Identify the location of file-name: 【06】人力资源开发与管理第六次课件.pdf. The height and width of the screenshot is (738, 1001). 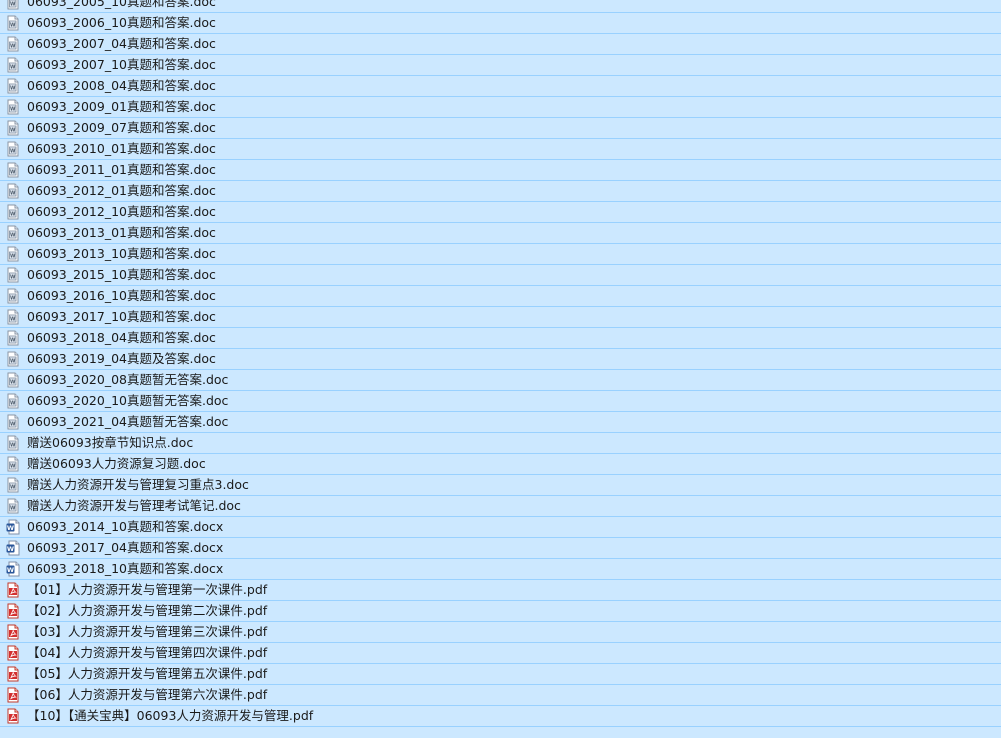
(147, 694).